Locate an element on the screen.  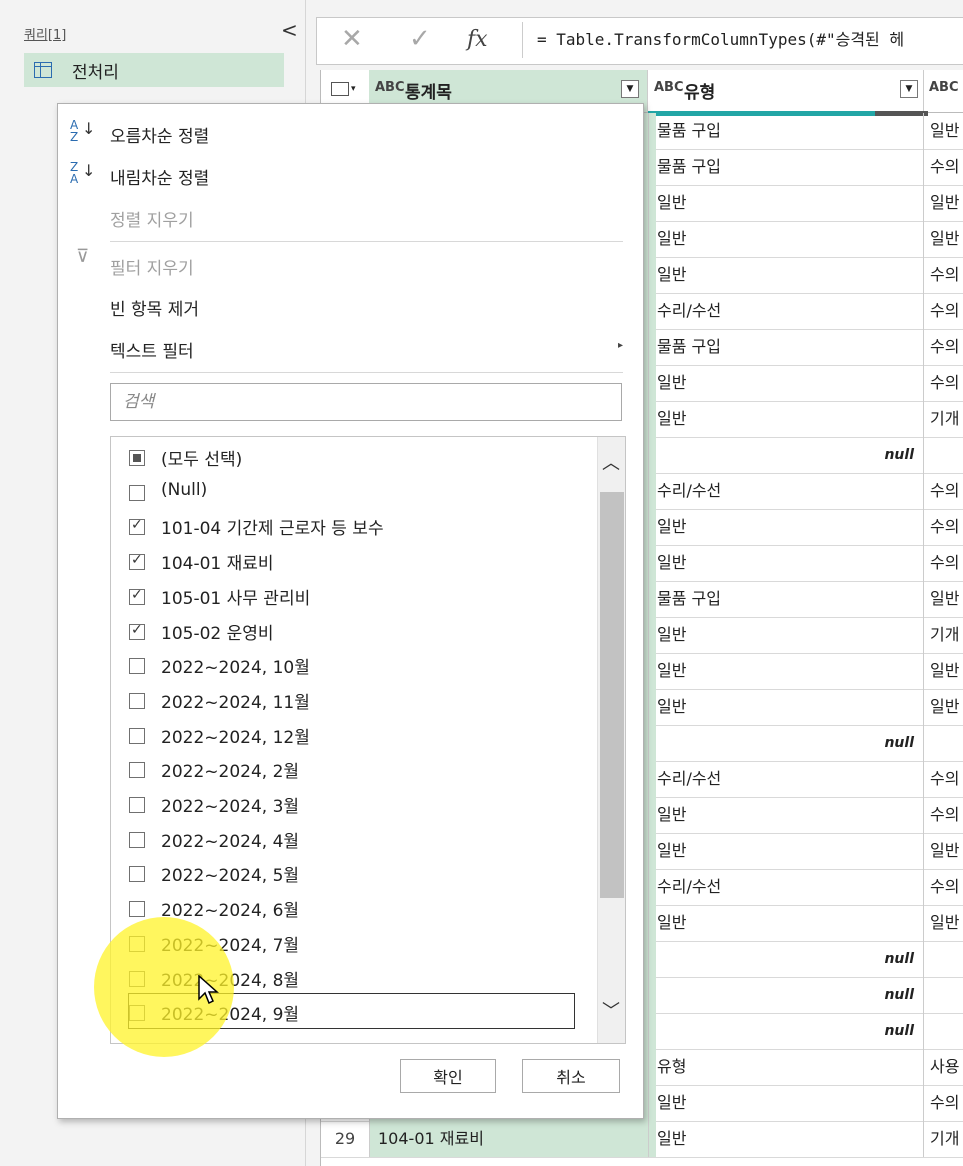
clear-sort-item: 정렬 지우기 is located at coordinates (350, 216).